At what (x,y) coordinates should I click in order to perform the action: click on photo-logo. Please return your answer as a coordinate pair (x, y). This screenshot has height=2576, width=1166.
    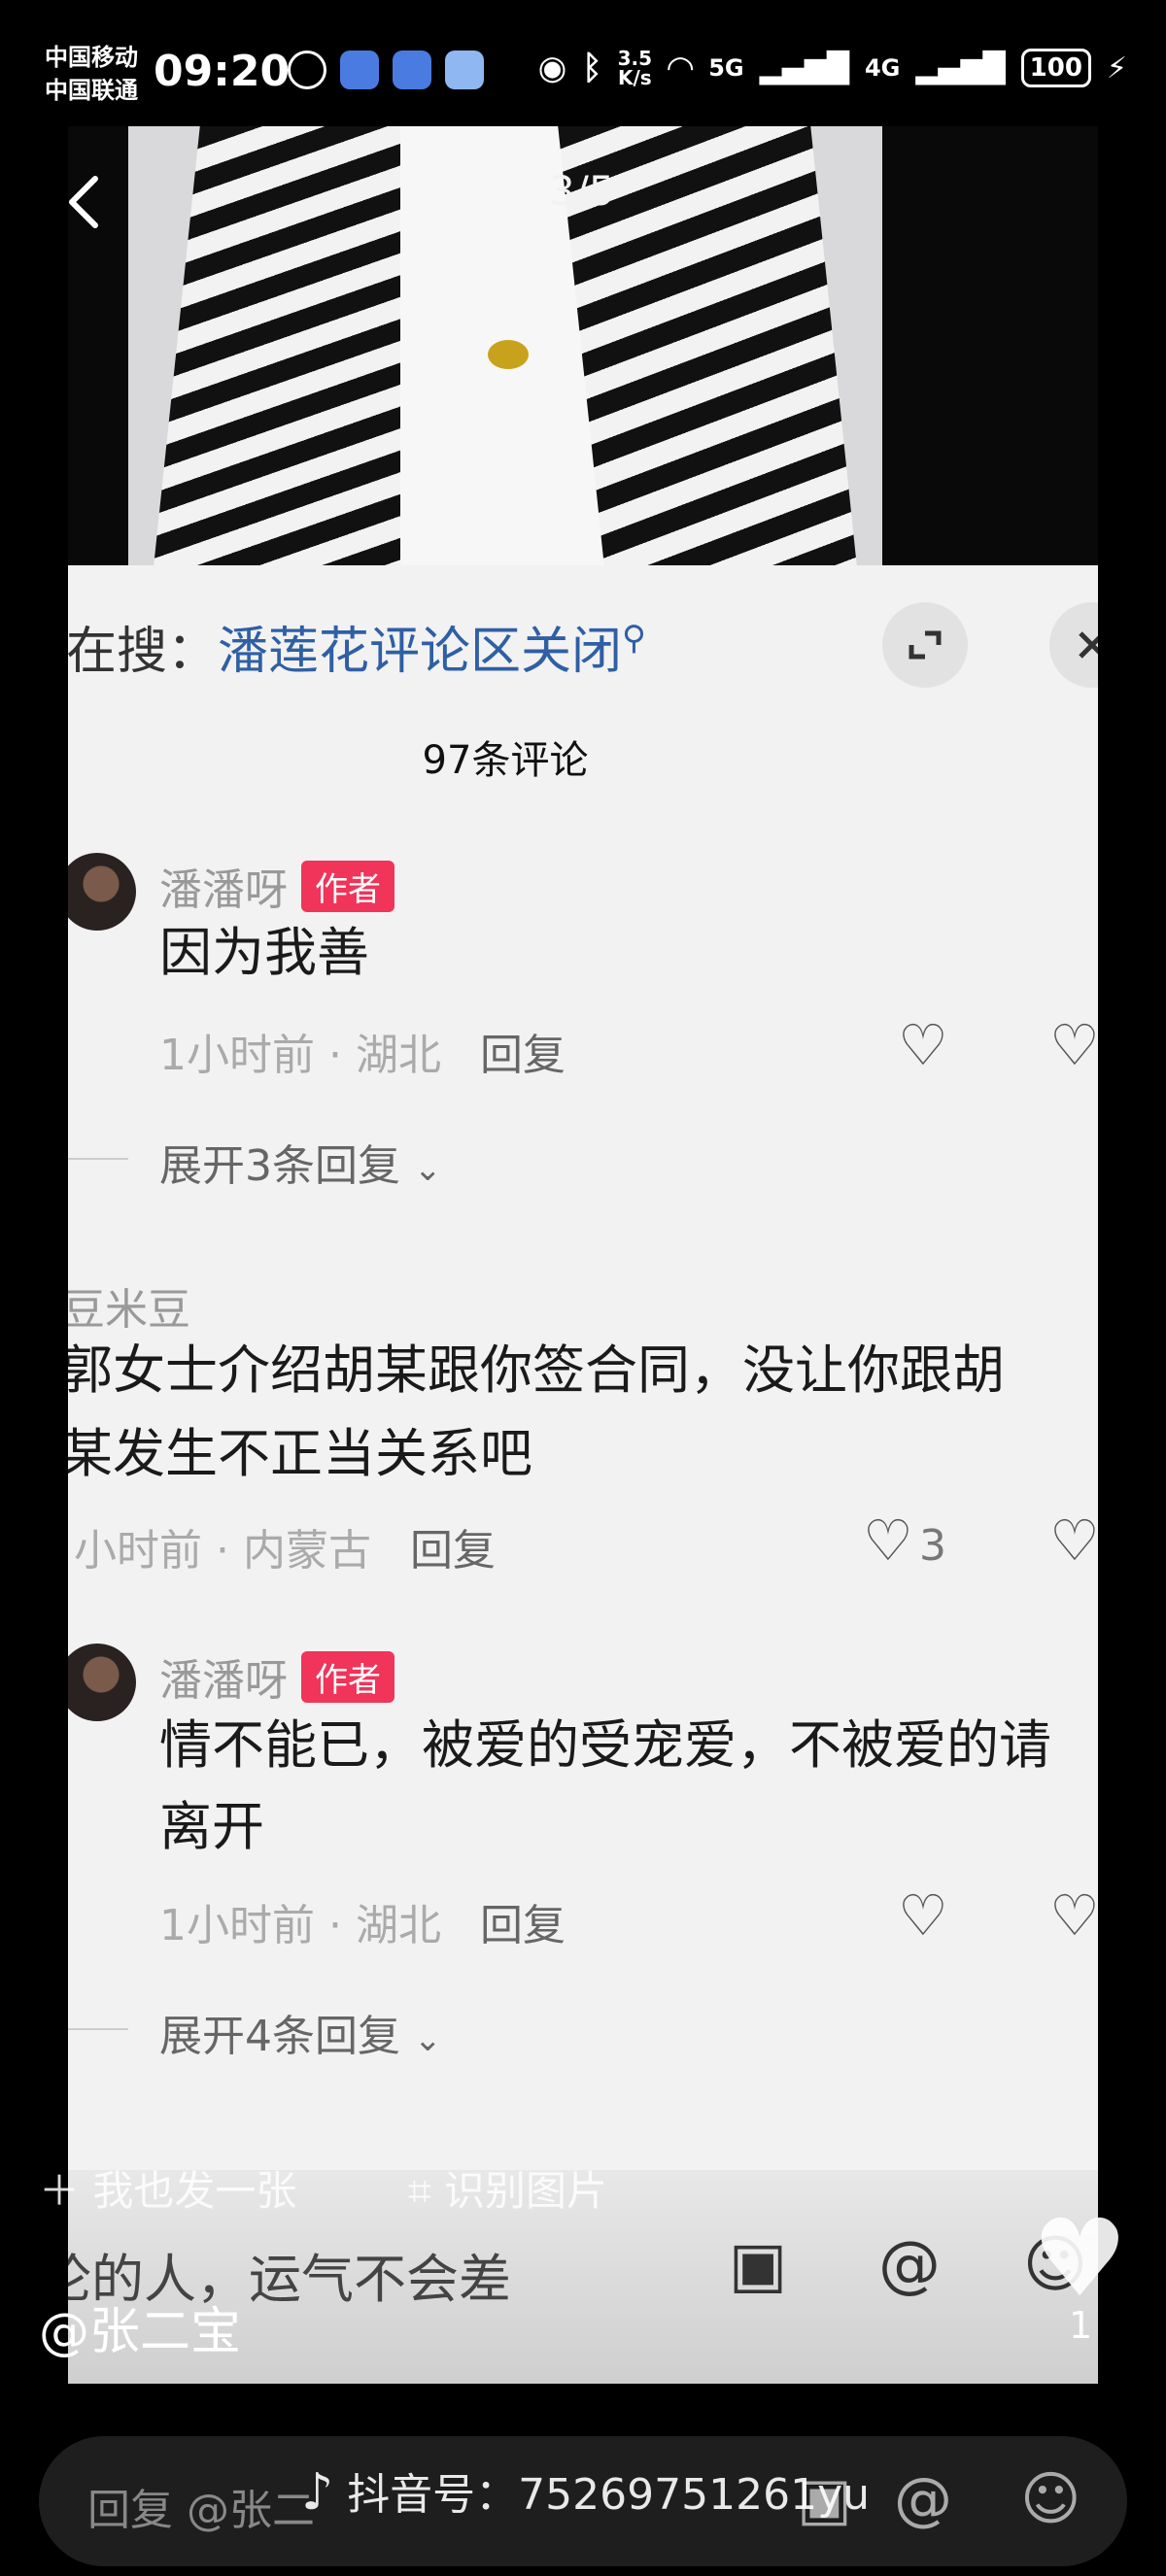
    Looking at the image, I should click on (508, 354).